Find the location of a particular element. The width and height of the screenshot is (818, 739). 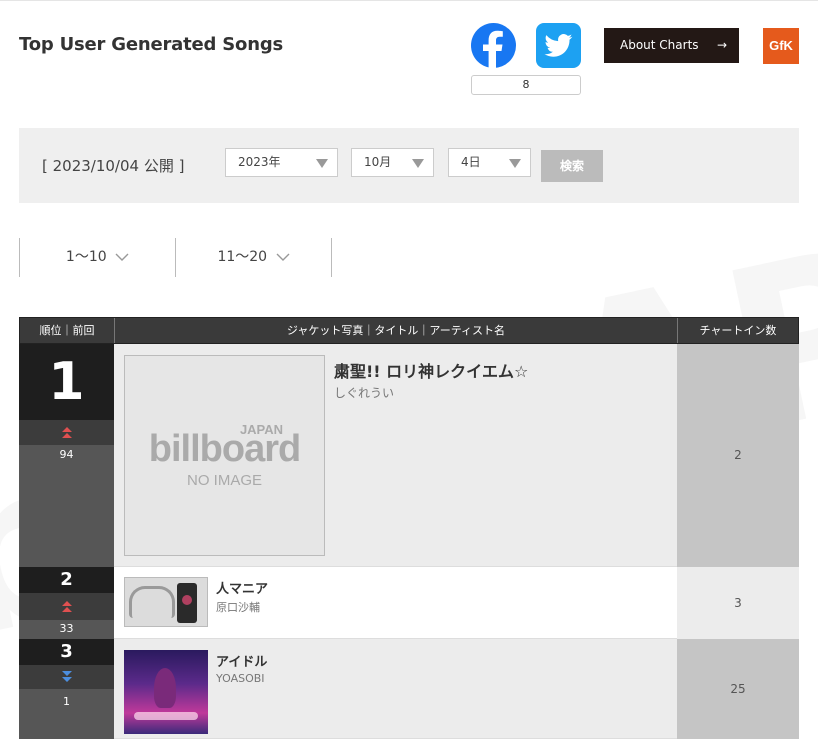

about-charts-button: About Charts → is located at coordinates (671, 45).